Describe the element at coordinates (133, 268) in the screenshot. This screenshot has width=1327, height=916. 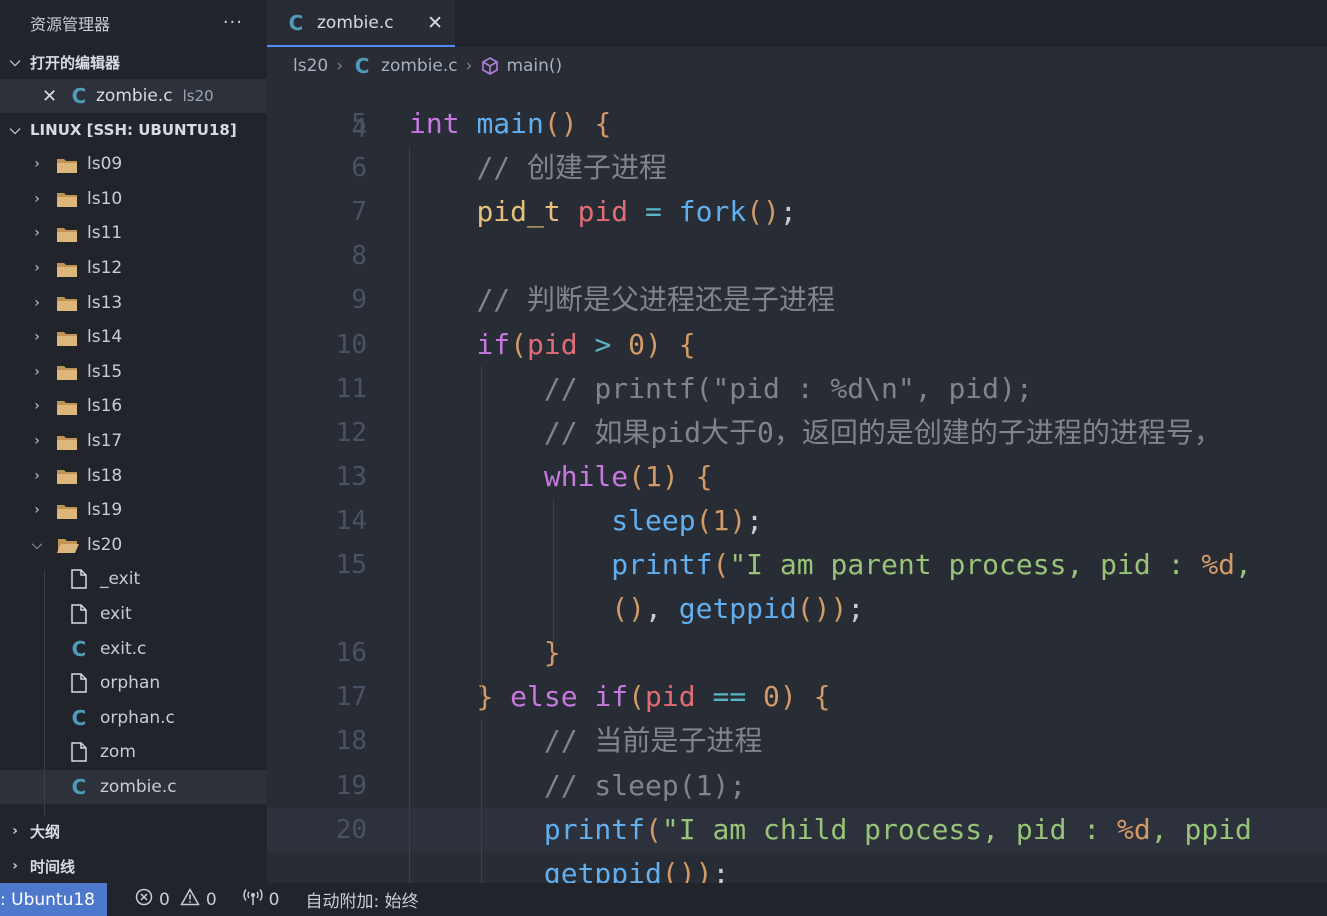
I see `tree-folder-ls12: › ls12` at that location.